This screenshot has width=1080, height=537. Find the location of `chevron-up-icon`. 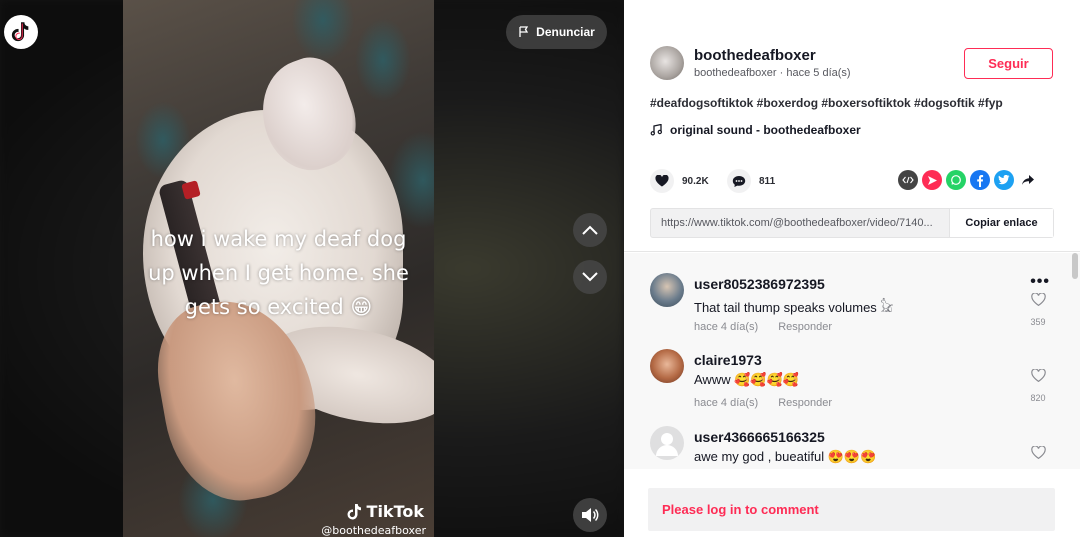

chevron-up-icon is located at coordinates (590, 230).